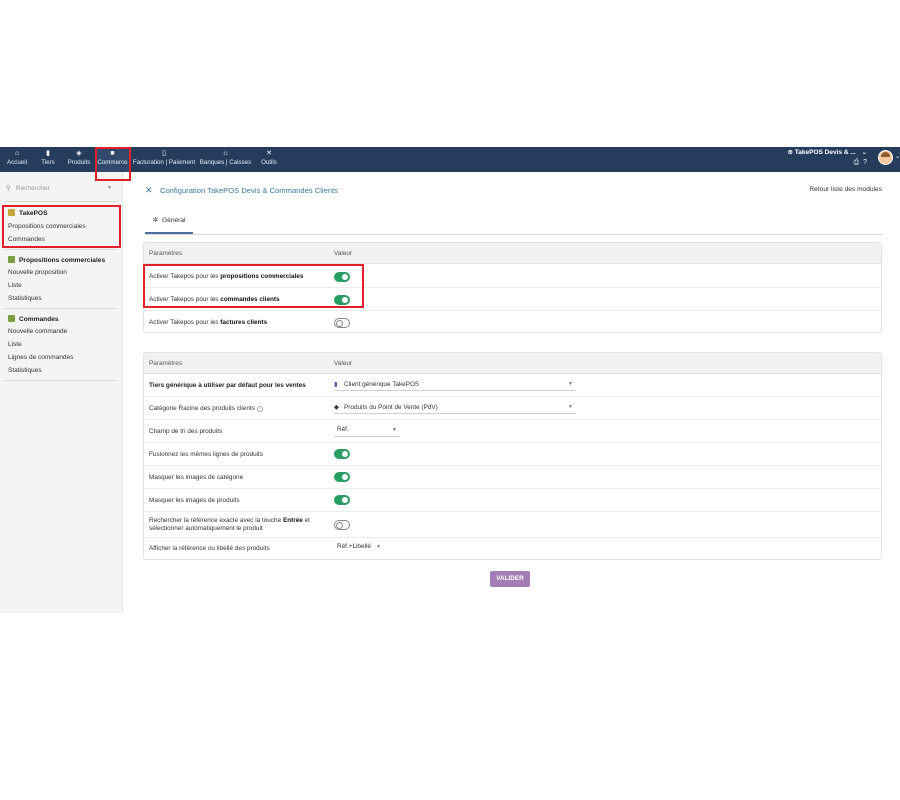 The width and height of the screenshot is (900, 800). I want to click on gear-icon: ✲, so click(155, 220).